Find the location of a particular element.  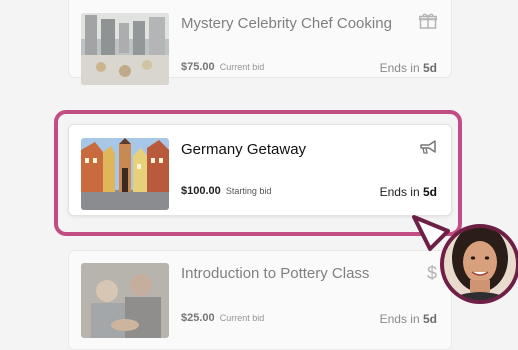

avatar is located at coordinates (477, 264).